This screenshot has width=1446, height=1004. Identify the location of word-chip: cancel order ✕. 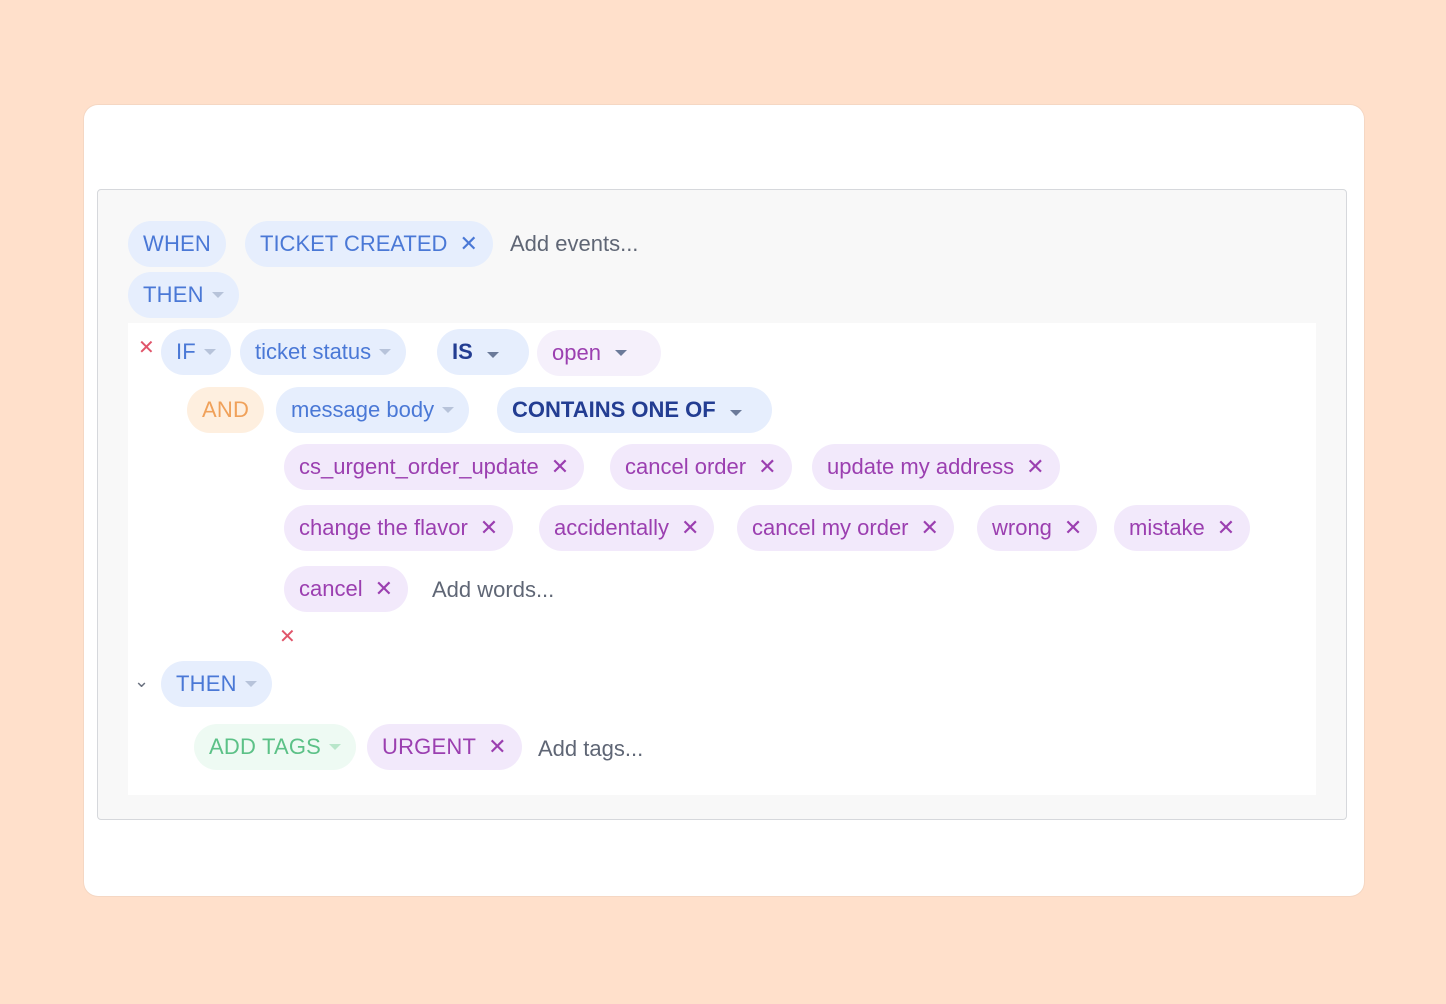
(701, 467).